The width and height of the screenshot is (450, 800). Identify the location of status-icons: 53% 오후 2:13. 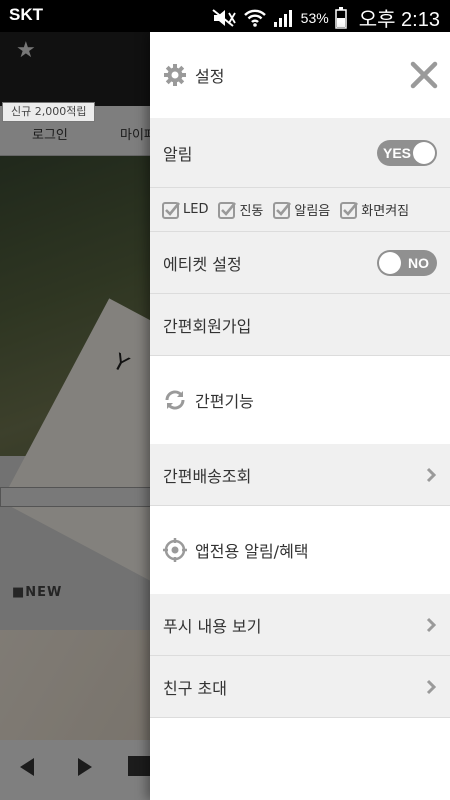
(325, 17).